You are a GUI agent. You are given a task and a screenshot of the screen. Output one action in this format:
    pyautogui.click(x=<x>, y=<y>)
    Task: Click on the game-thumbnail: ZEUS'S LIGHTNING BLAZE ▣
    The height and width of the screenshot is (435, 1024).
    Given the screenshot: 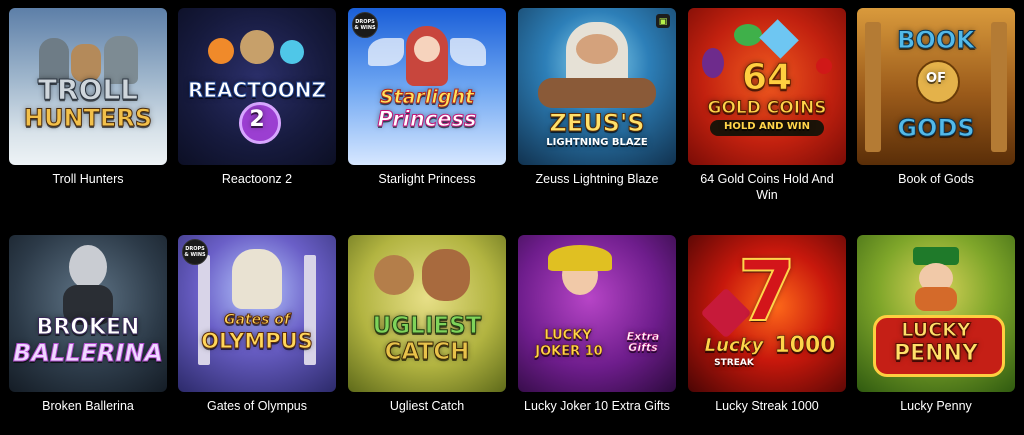 What is the action you would take?
    pyautogui.click(x=597, y=86)
    